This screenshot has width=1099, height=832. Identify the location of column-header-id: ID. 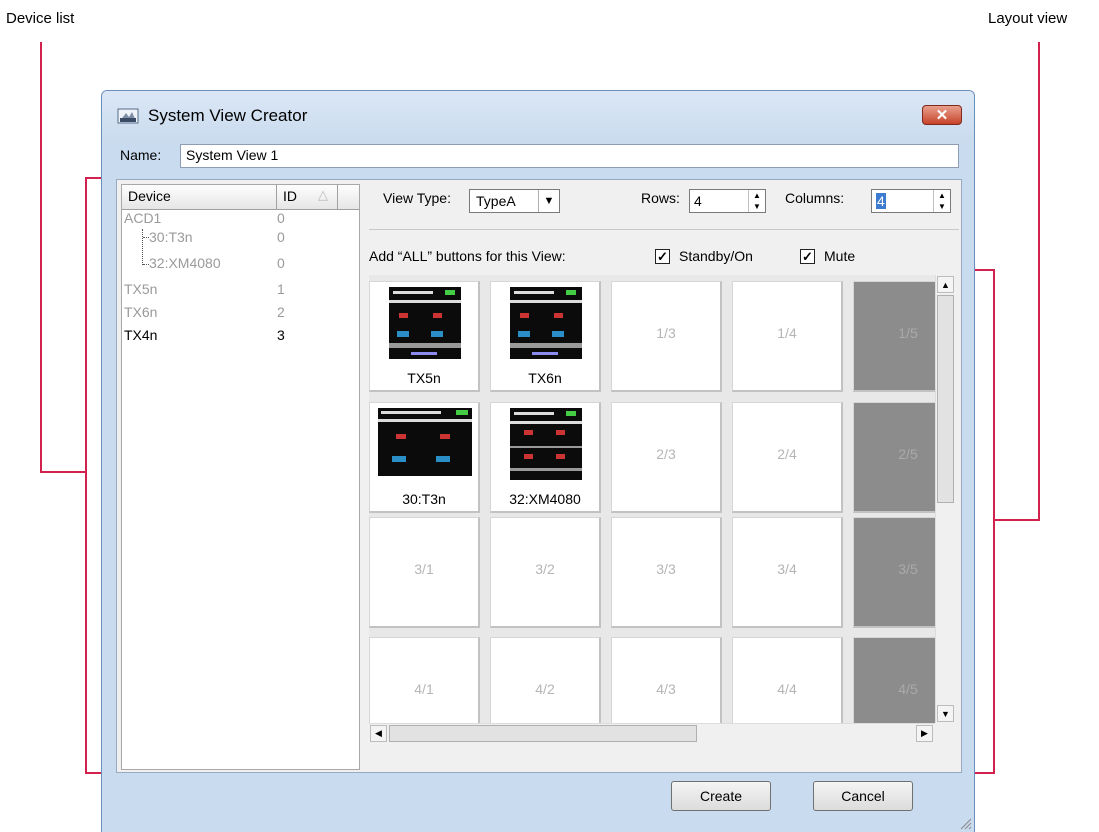
(308, 197).